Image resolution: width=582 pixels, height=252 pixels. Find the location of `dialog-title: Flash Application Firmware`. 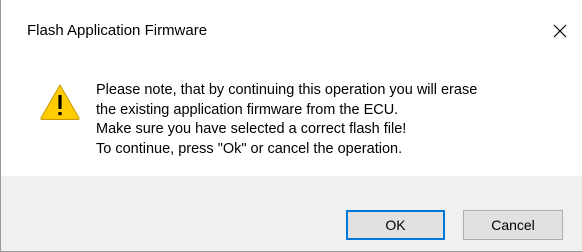

dialog-title: Flash Application Firmware is located at coordinates (117, 30).